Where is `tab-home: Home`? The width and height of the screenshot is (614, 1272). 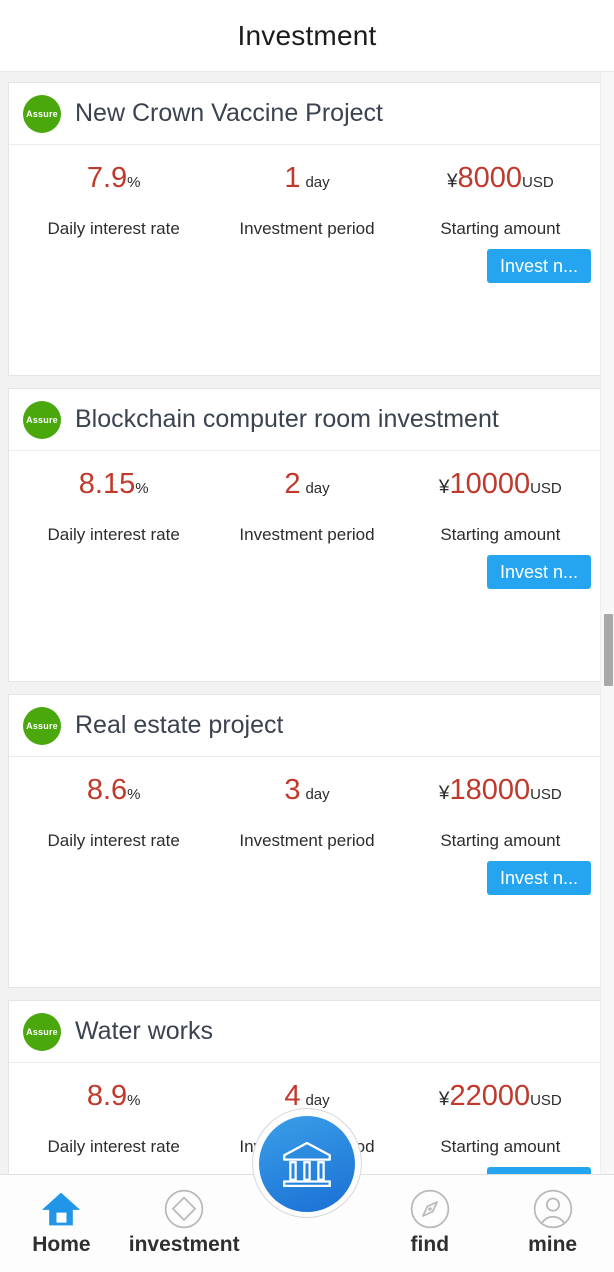
tab-home: Home is located at coordinates (61, 1222).